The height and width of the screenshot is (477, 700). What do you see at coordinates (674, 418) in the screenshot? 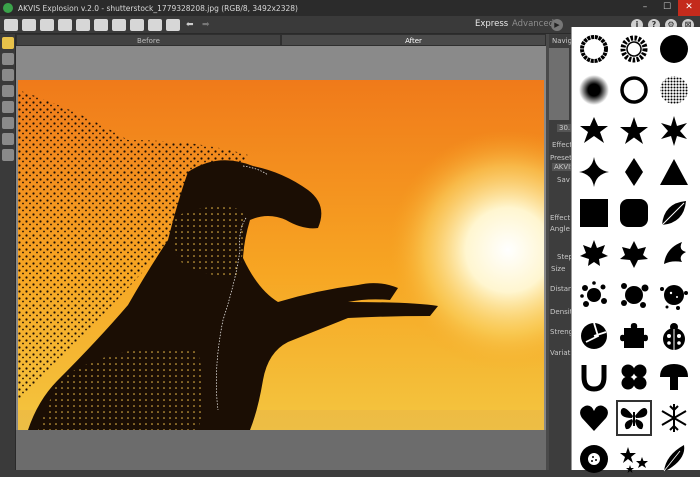
I see `shape-snowflake-icon` at bounding box center [674, 418].